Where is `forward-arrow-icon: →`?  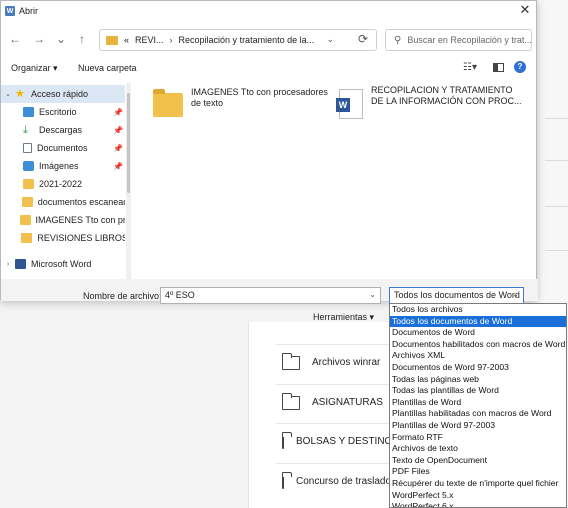 forward-arrow-icon: → is located at coordinates (39, 39).